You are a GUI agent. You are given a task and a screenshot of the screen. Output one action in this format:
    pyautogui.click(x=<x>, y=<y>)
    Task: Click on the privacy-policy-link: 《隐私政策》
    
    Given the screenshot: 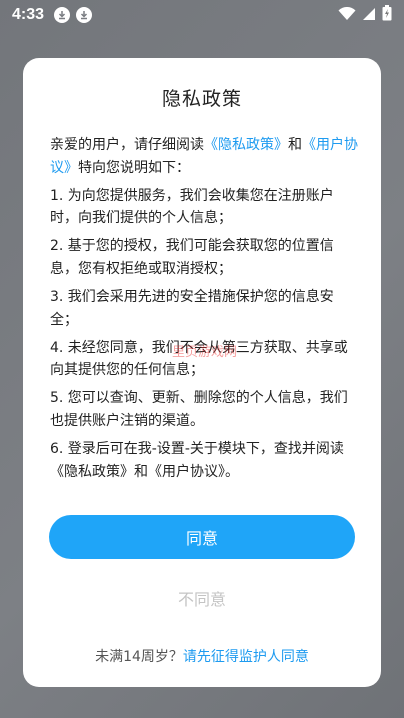 What is the action you would take?
    pyautogui.click(x=246, y=145)
    